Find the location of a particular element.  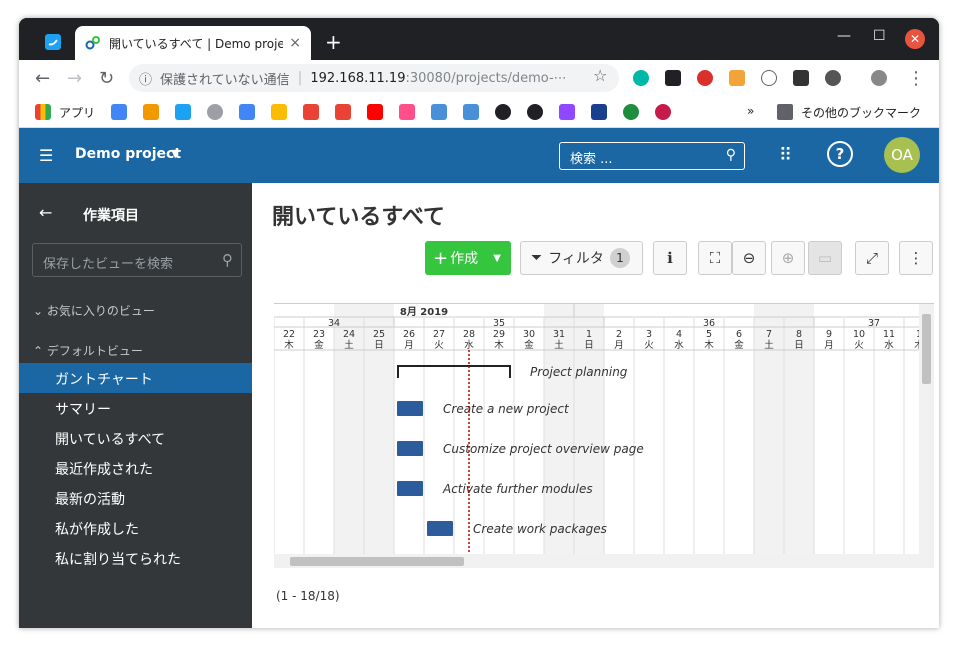

sidebar-item-latest-activity: 最新の活動 is located at coordinates (135, 498).